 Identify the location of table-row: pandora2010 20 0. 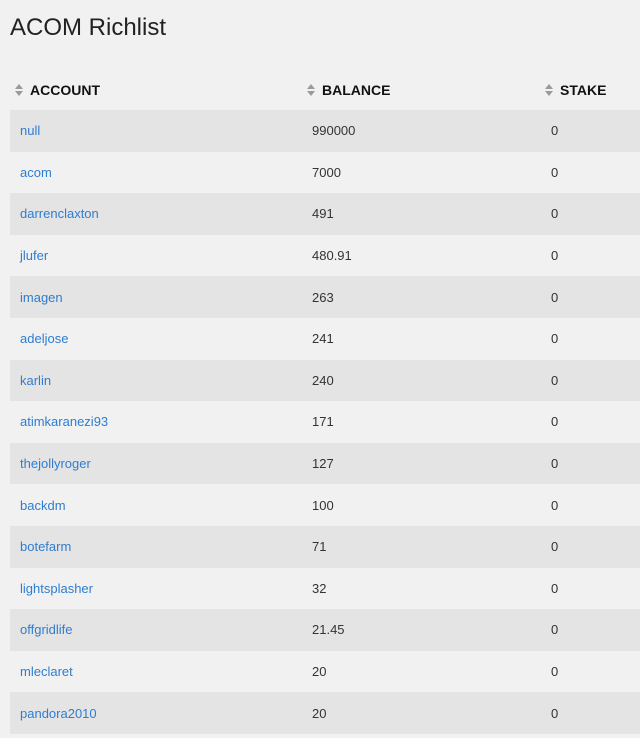
(325, 713).